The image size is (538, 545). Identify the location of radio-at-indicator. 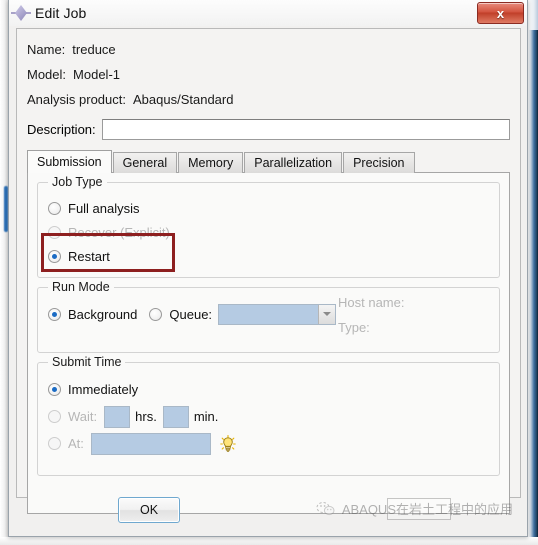
(54, 443).